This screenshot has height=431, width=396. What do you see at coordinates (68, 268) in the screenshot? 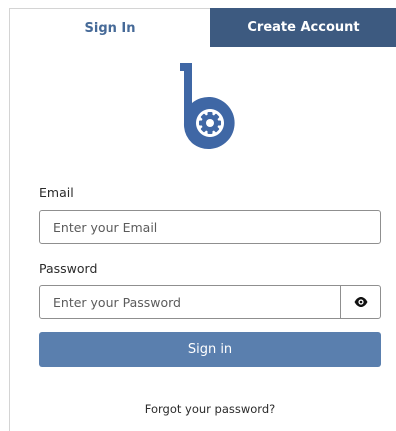
I see `password-label: Password` at bounding box center [68, 268].